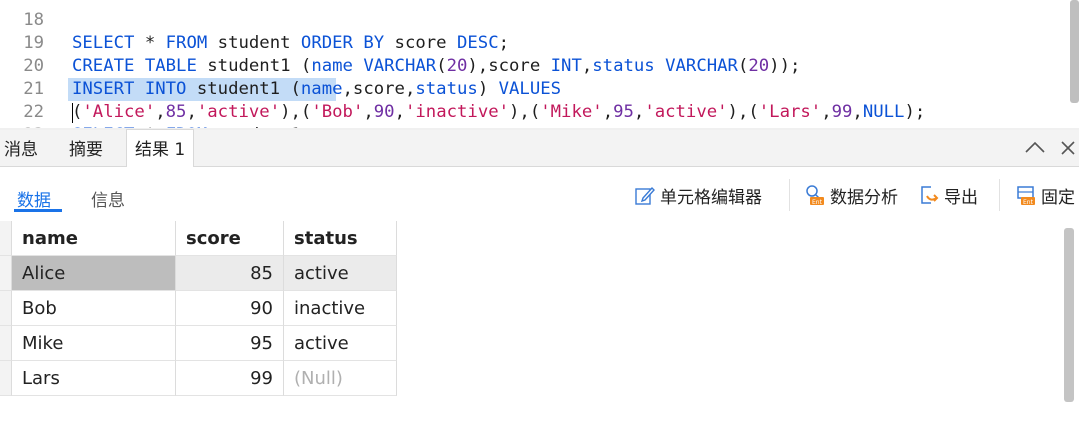 The height and width of the screenshot is (445, 1079). I want to click on cell-editor-button: 单元格编辑器, so click(698, 195).